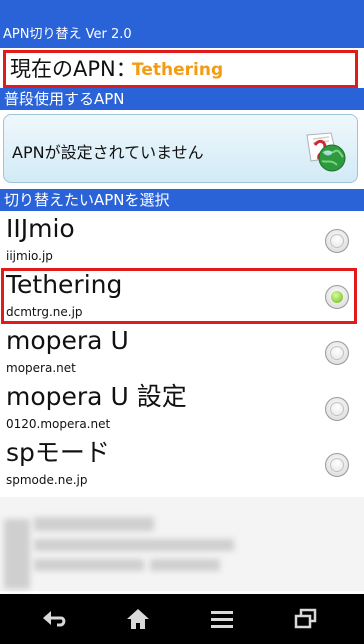 Image resolution: width=364 pixels, height=644 pixels. What do you see at coordinates (67, 34) in the screenshot?
I see `app-title: APN切り替え Ver 2.0` at bounding box center [67, 34].